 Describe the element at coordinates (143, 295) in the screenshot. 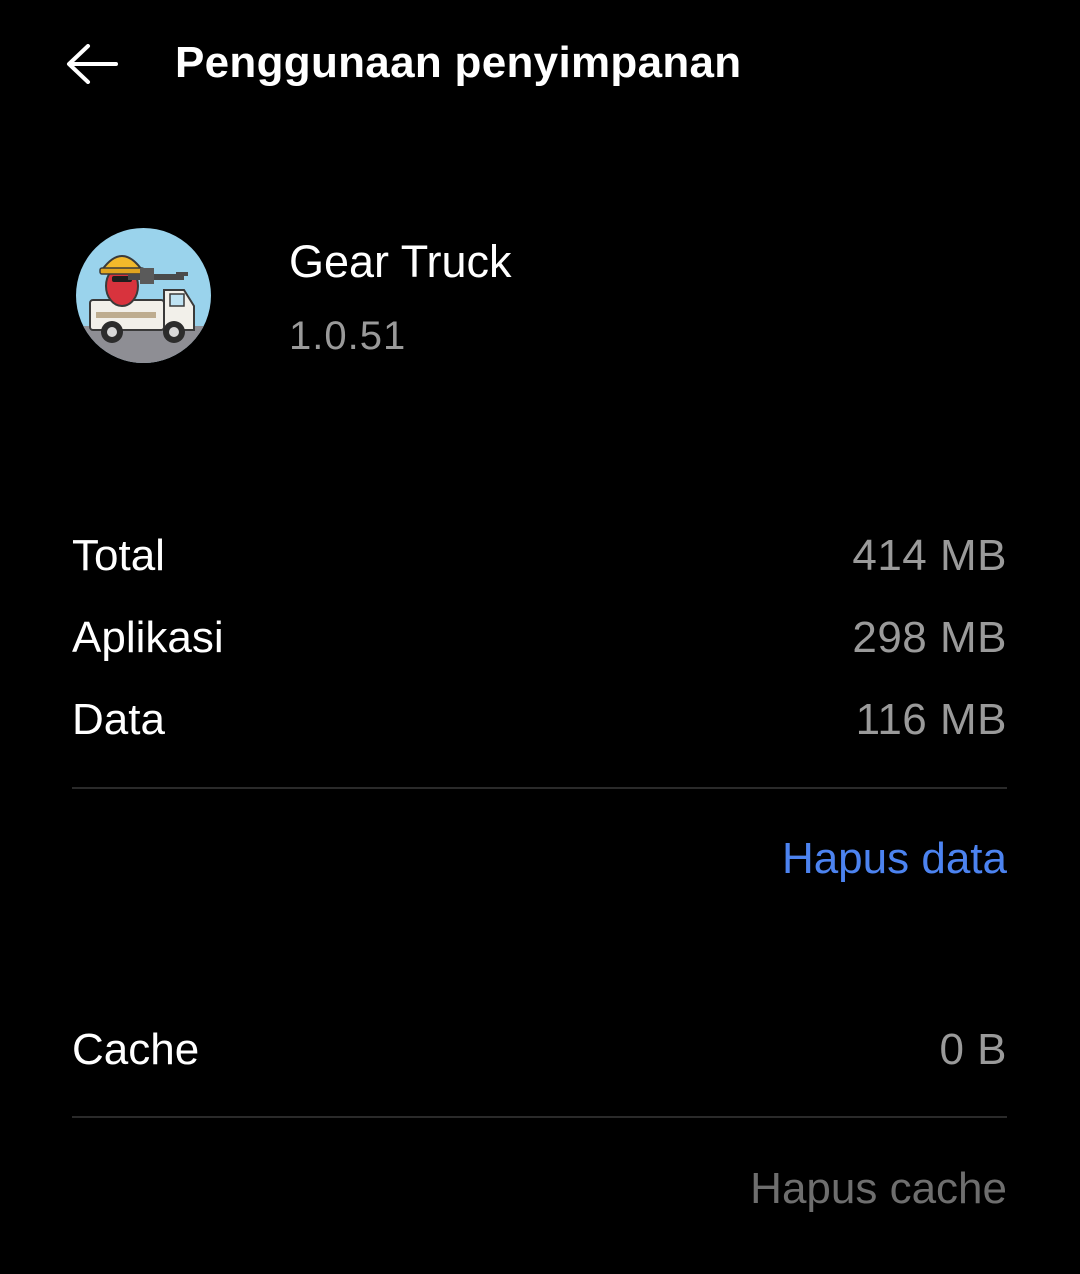

I see `gear-truck-app-icon` at that location.